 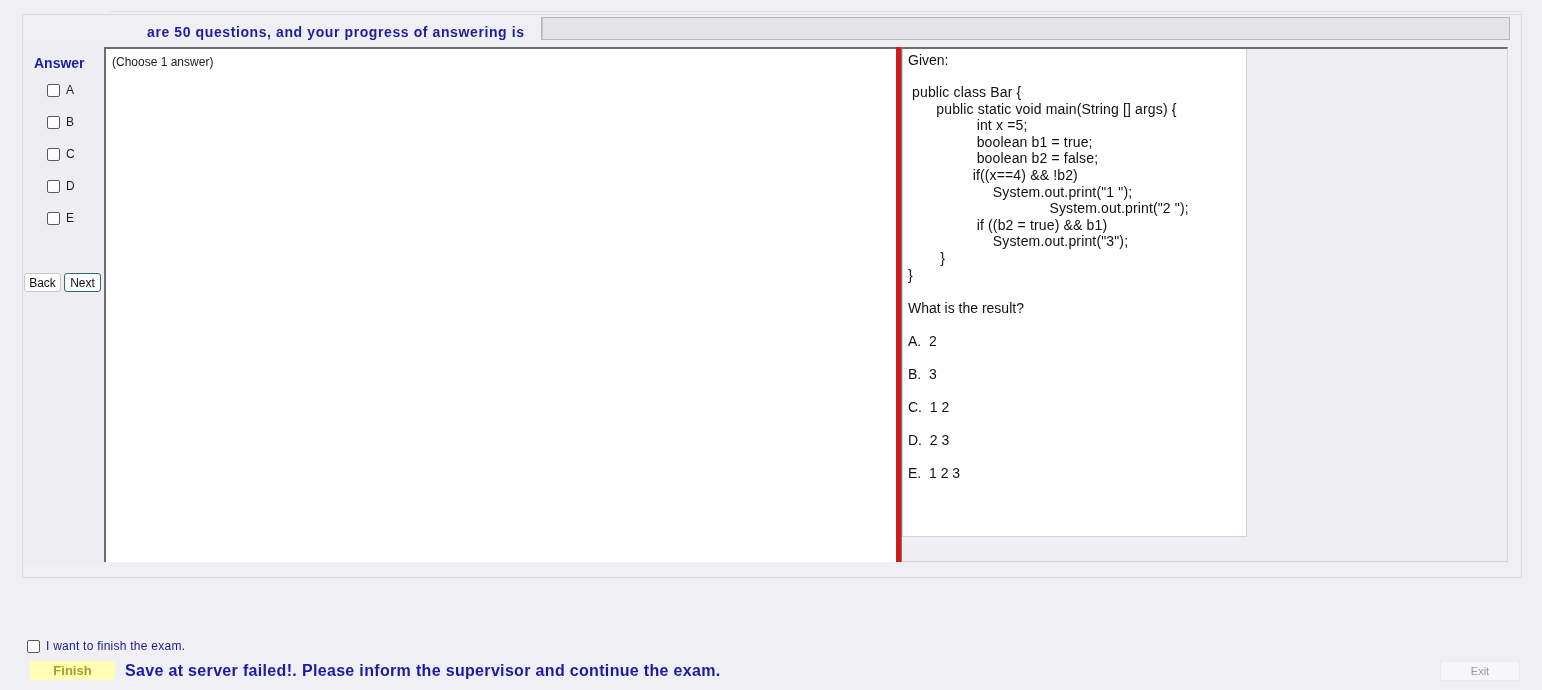 What do you see at coordinates (929, 440) in the screenshot?
I see `answer-choice: D. 2 3` at bounding box center [929, 440].